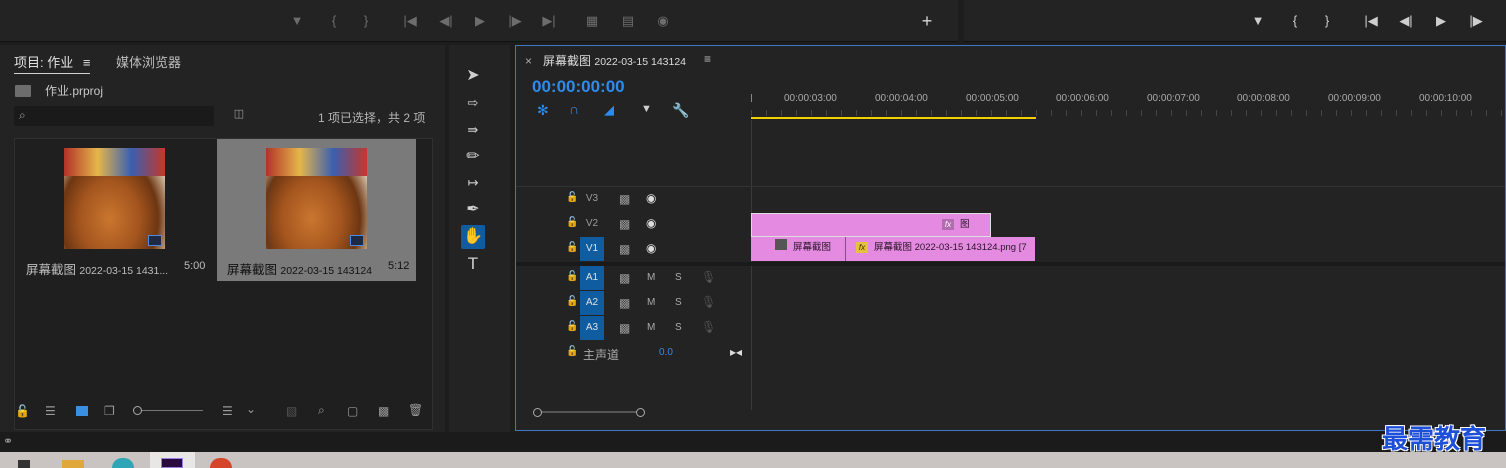  I want to click on list-view-icon: ☰, so click(50, 411).